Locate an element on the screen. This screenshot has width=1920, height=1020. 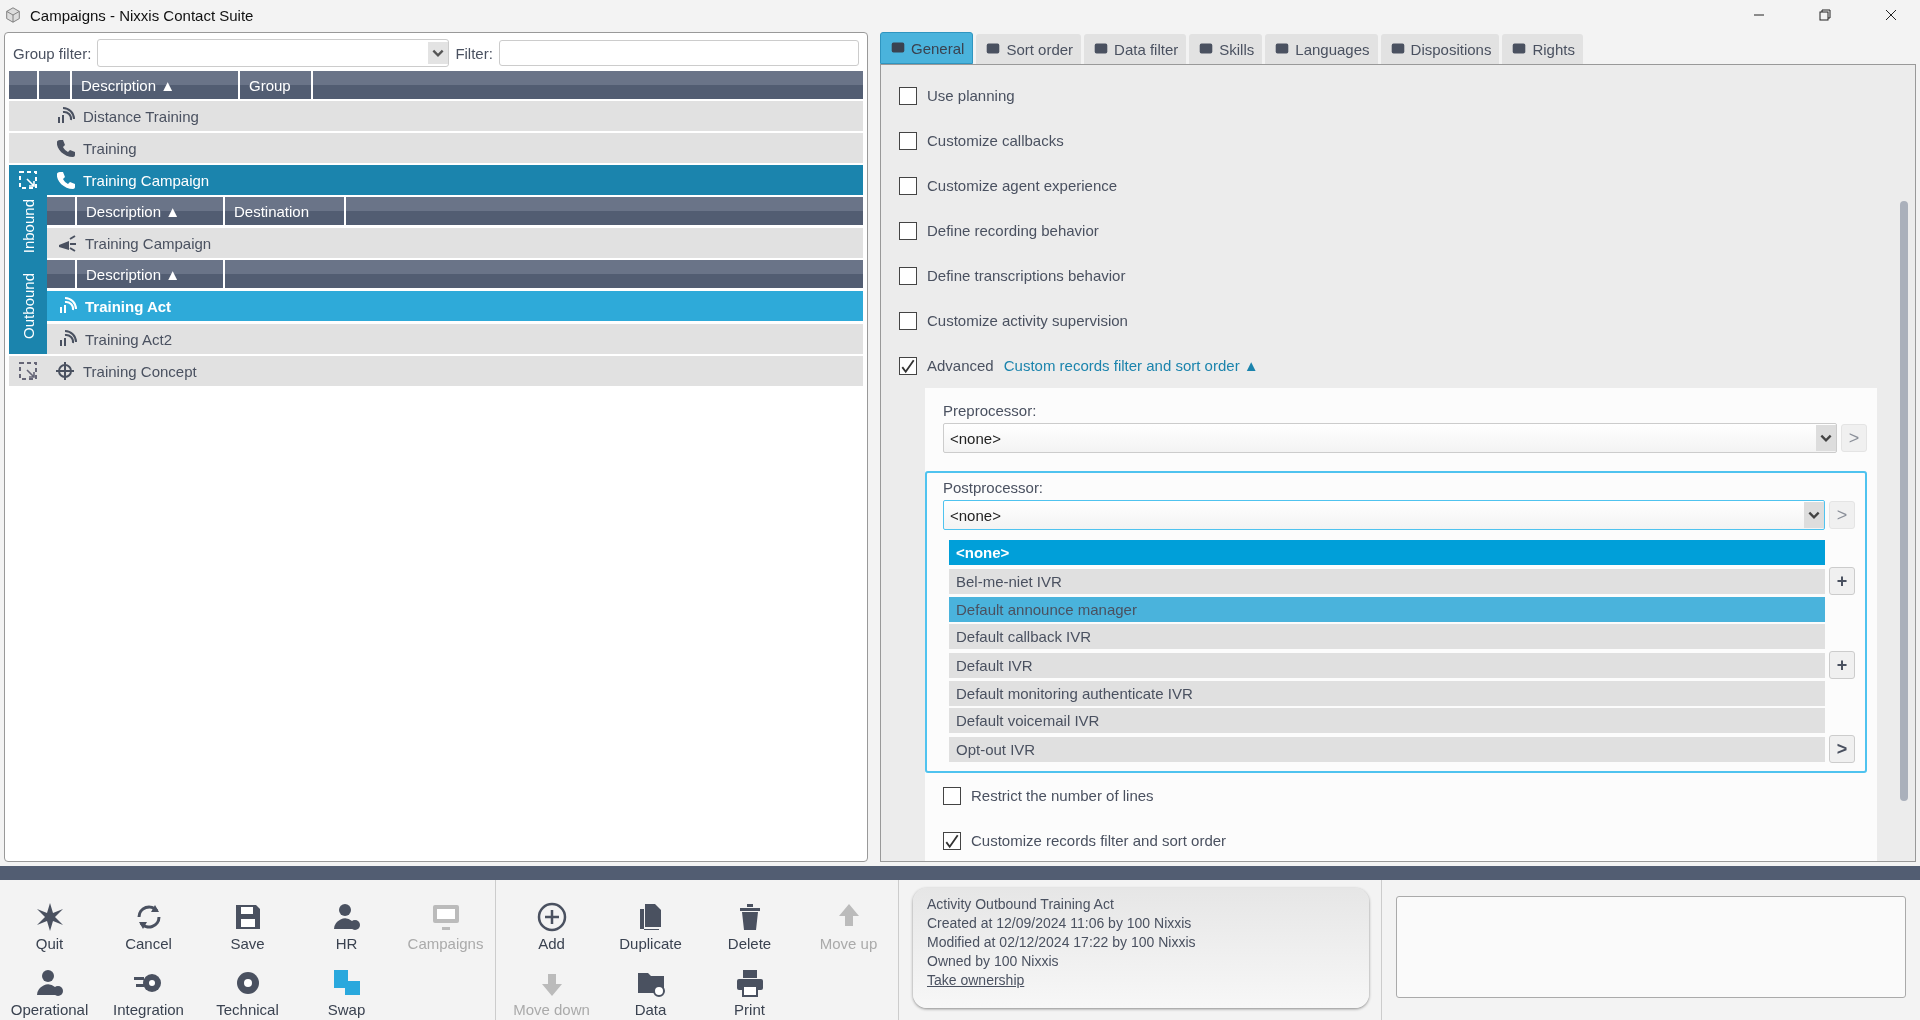
row-label: Distance Training is located at coordinates (141, 116).